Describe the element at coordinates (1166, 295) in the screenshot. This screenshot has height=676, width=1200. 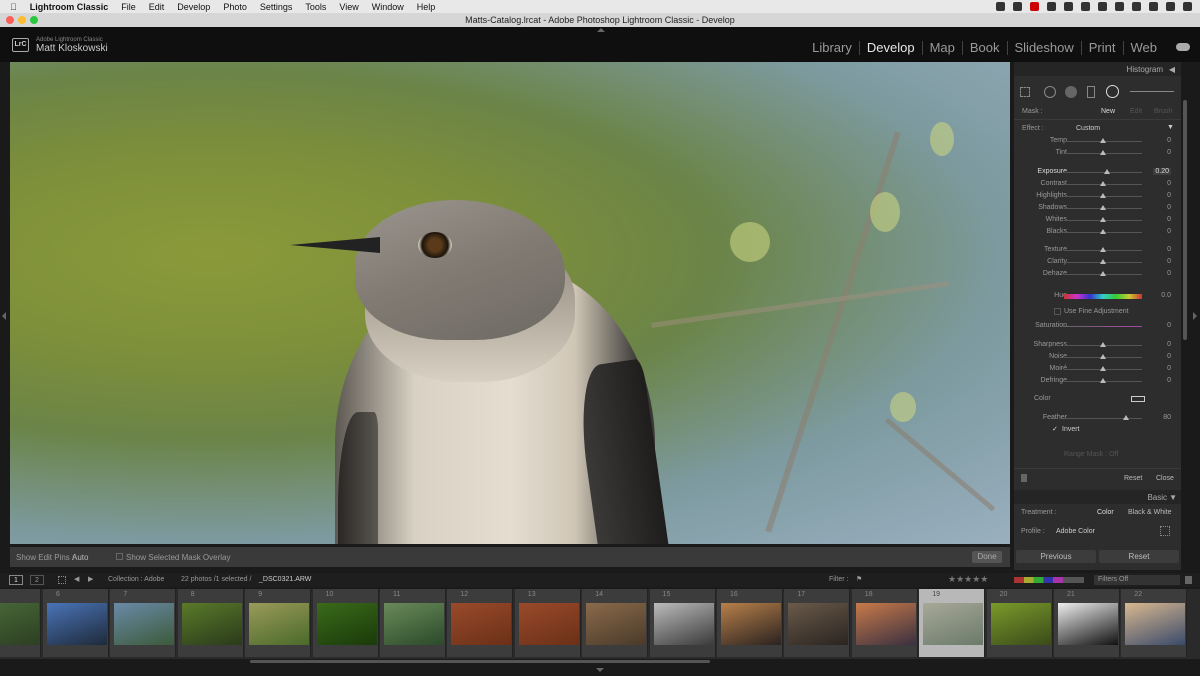
I see `hue-value: 0.0` at that location.